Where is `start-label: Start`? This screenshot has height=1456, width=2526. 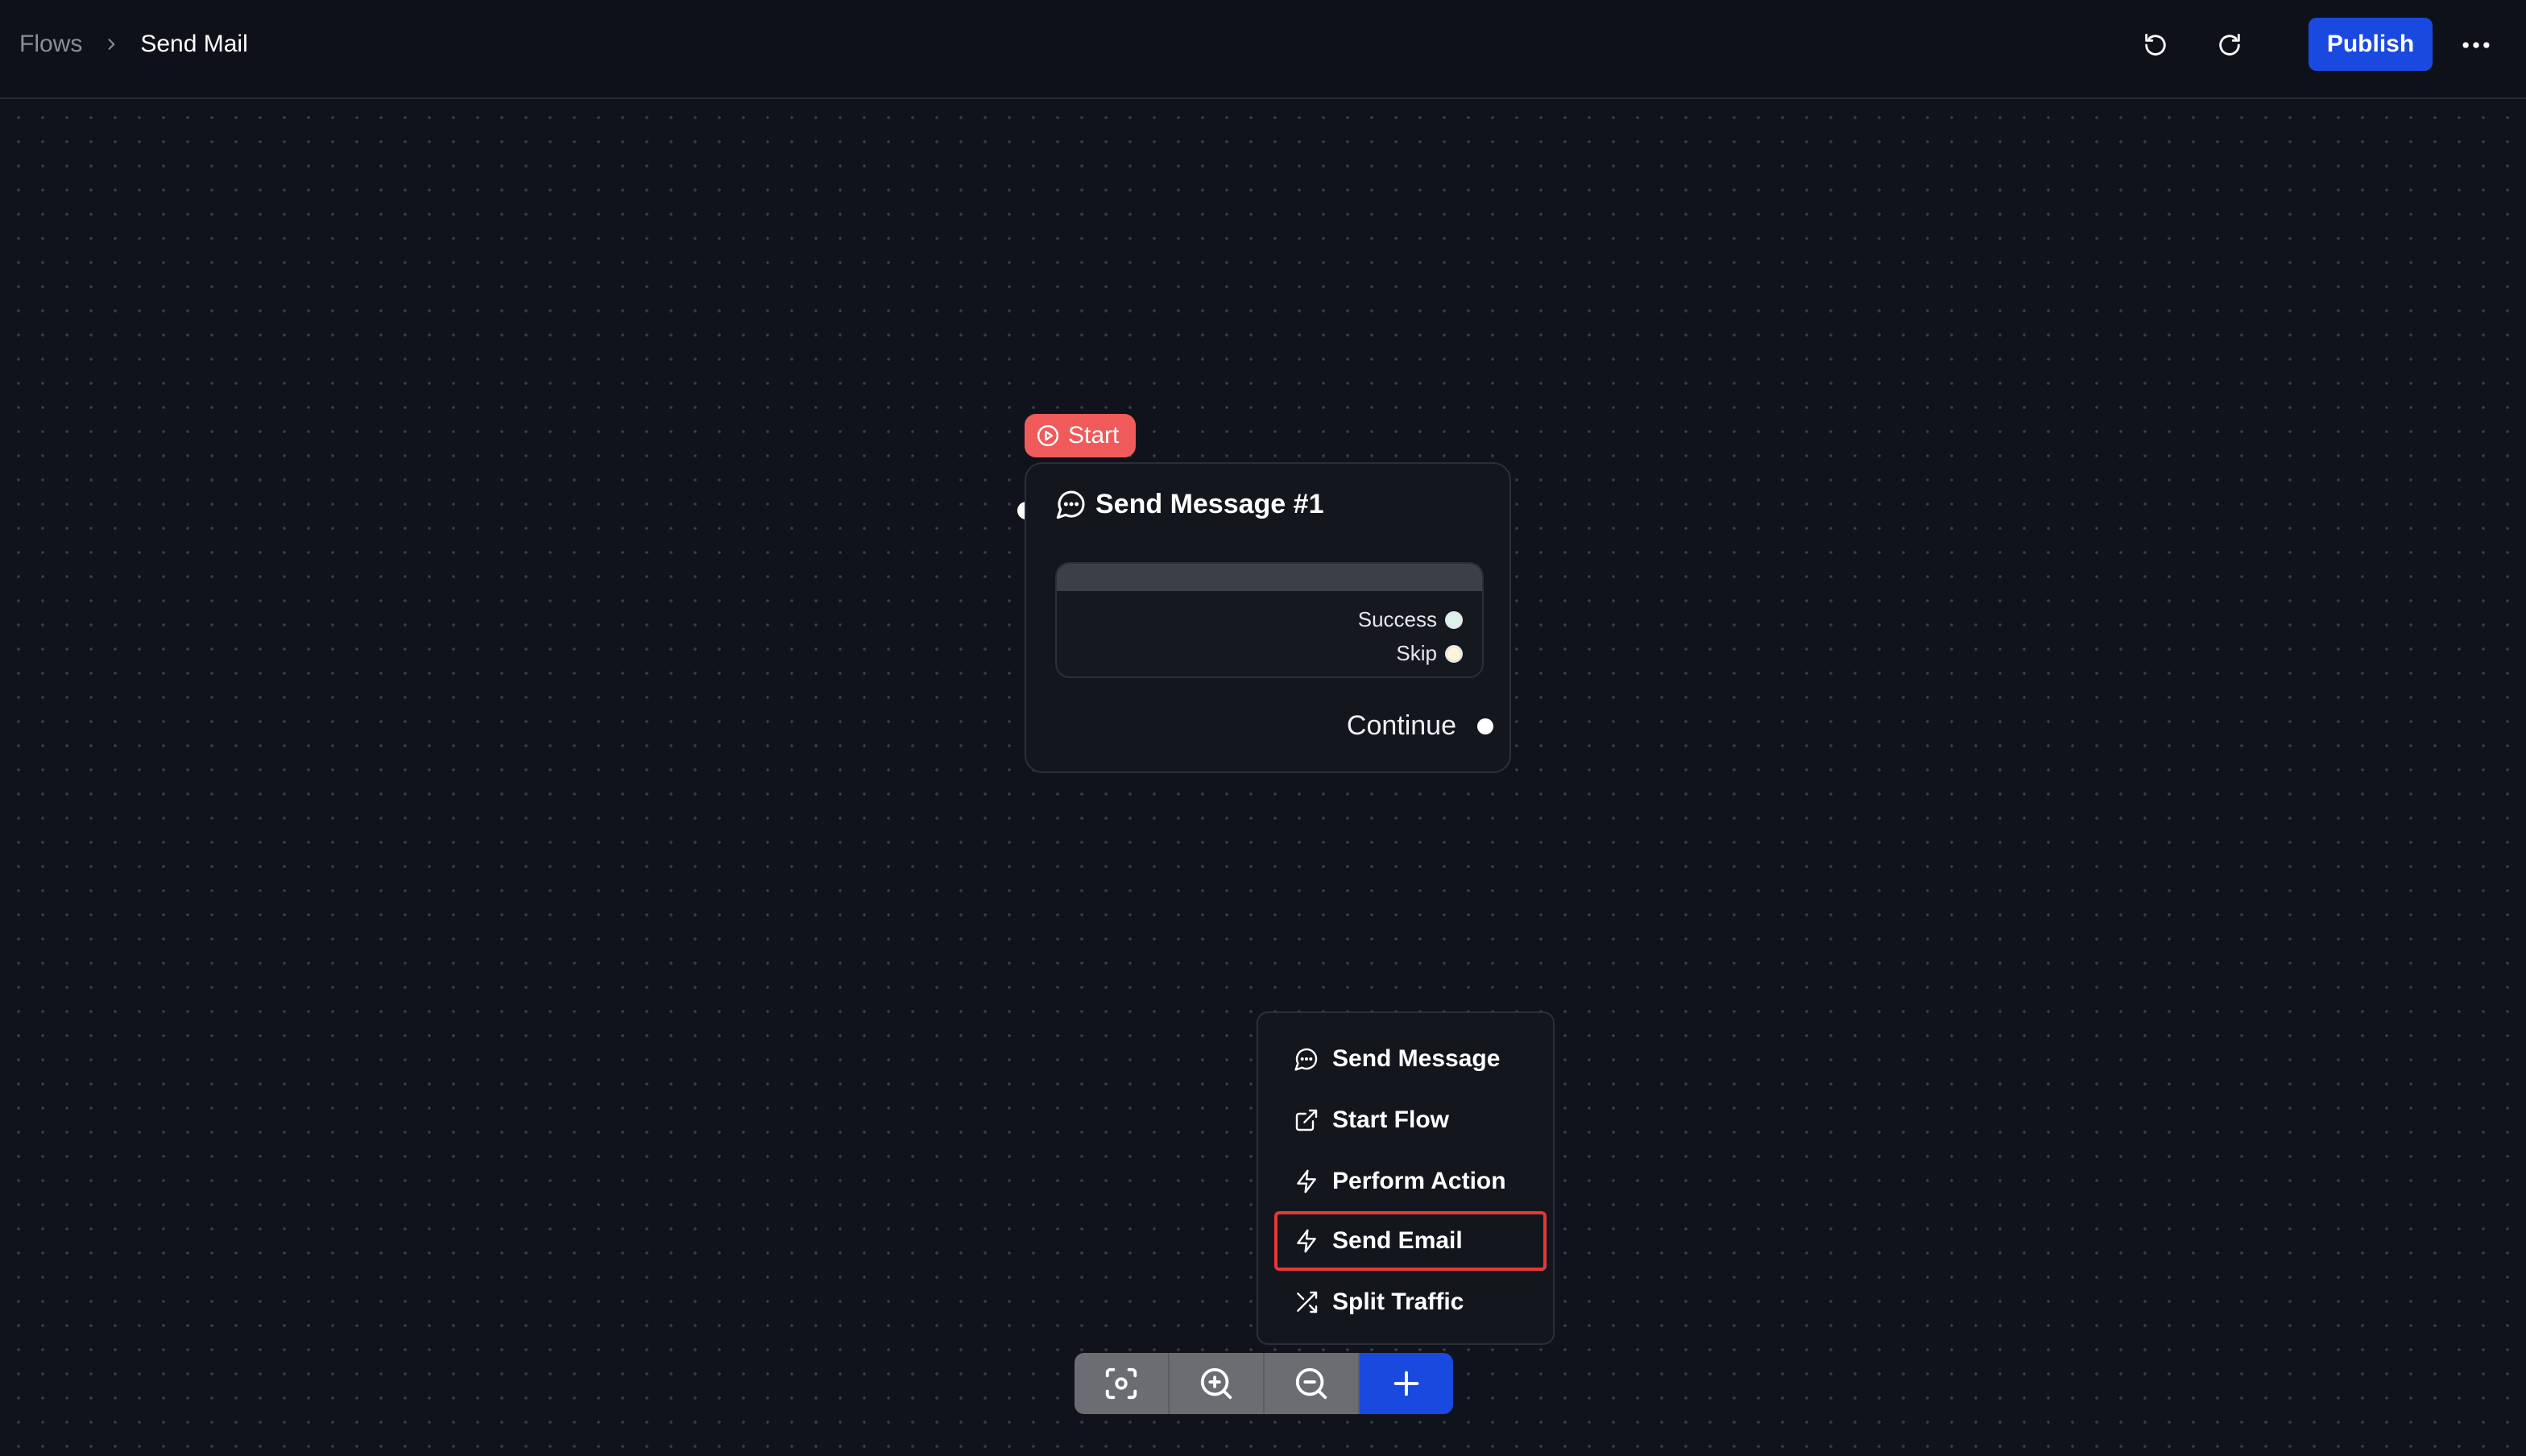
start-label: Start is located at coordinates (1094, 436).